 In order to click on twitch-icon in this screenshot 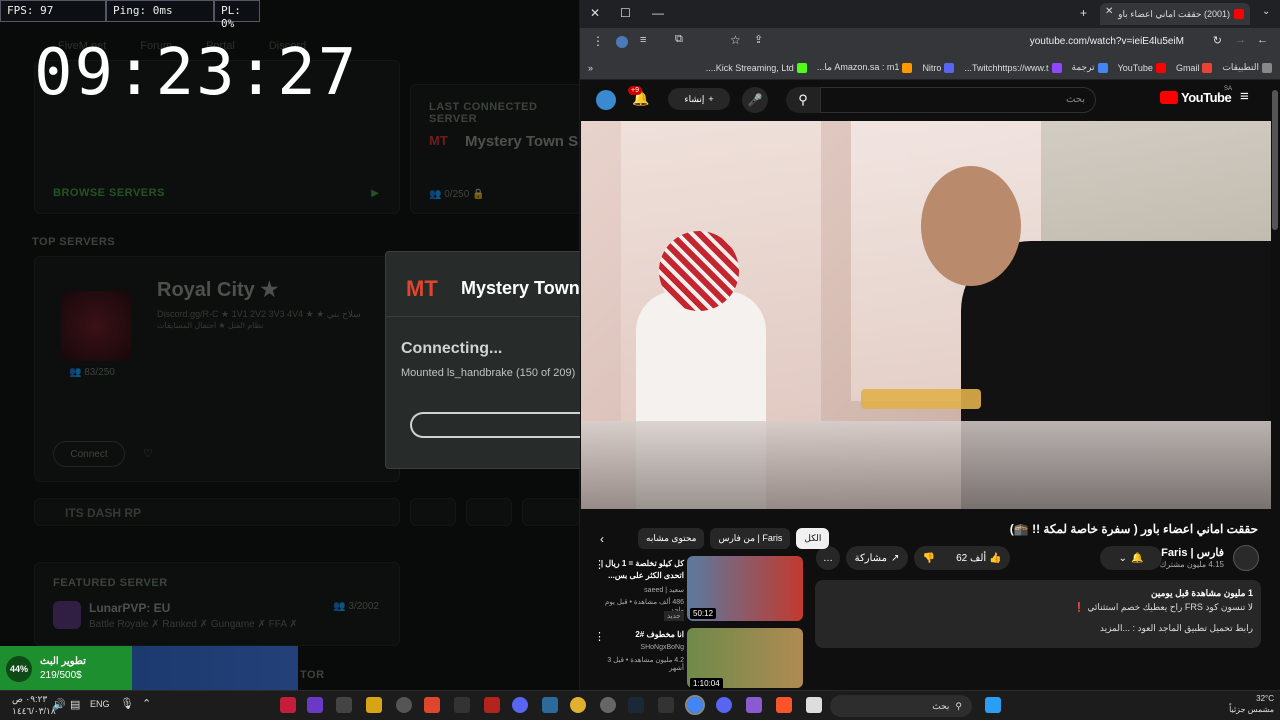, I will do `click(1056, 67)`.